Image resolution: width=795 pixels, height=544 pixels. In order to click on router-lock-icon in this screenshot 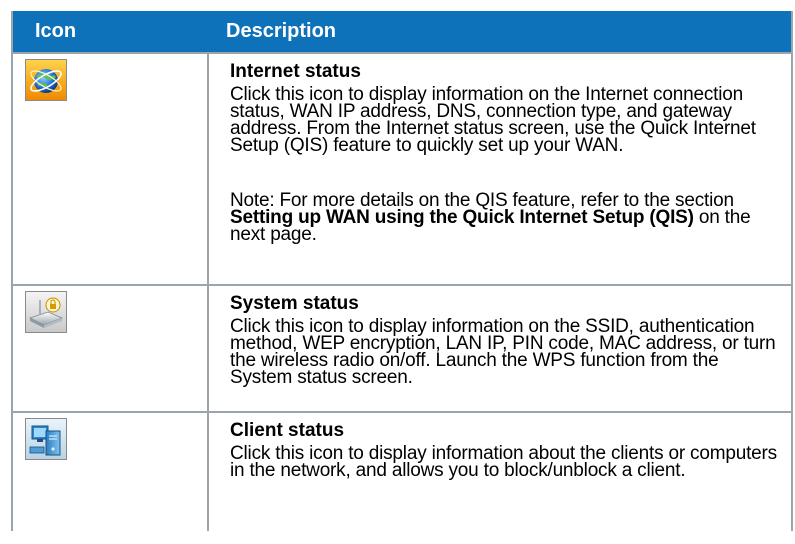, I will do `click(46, 312)`.